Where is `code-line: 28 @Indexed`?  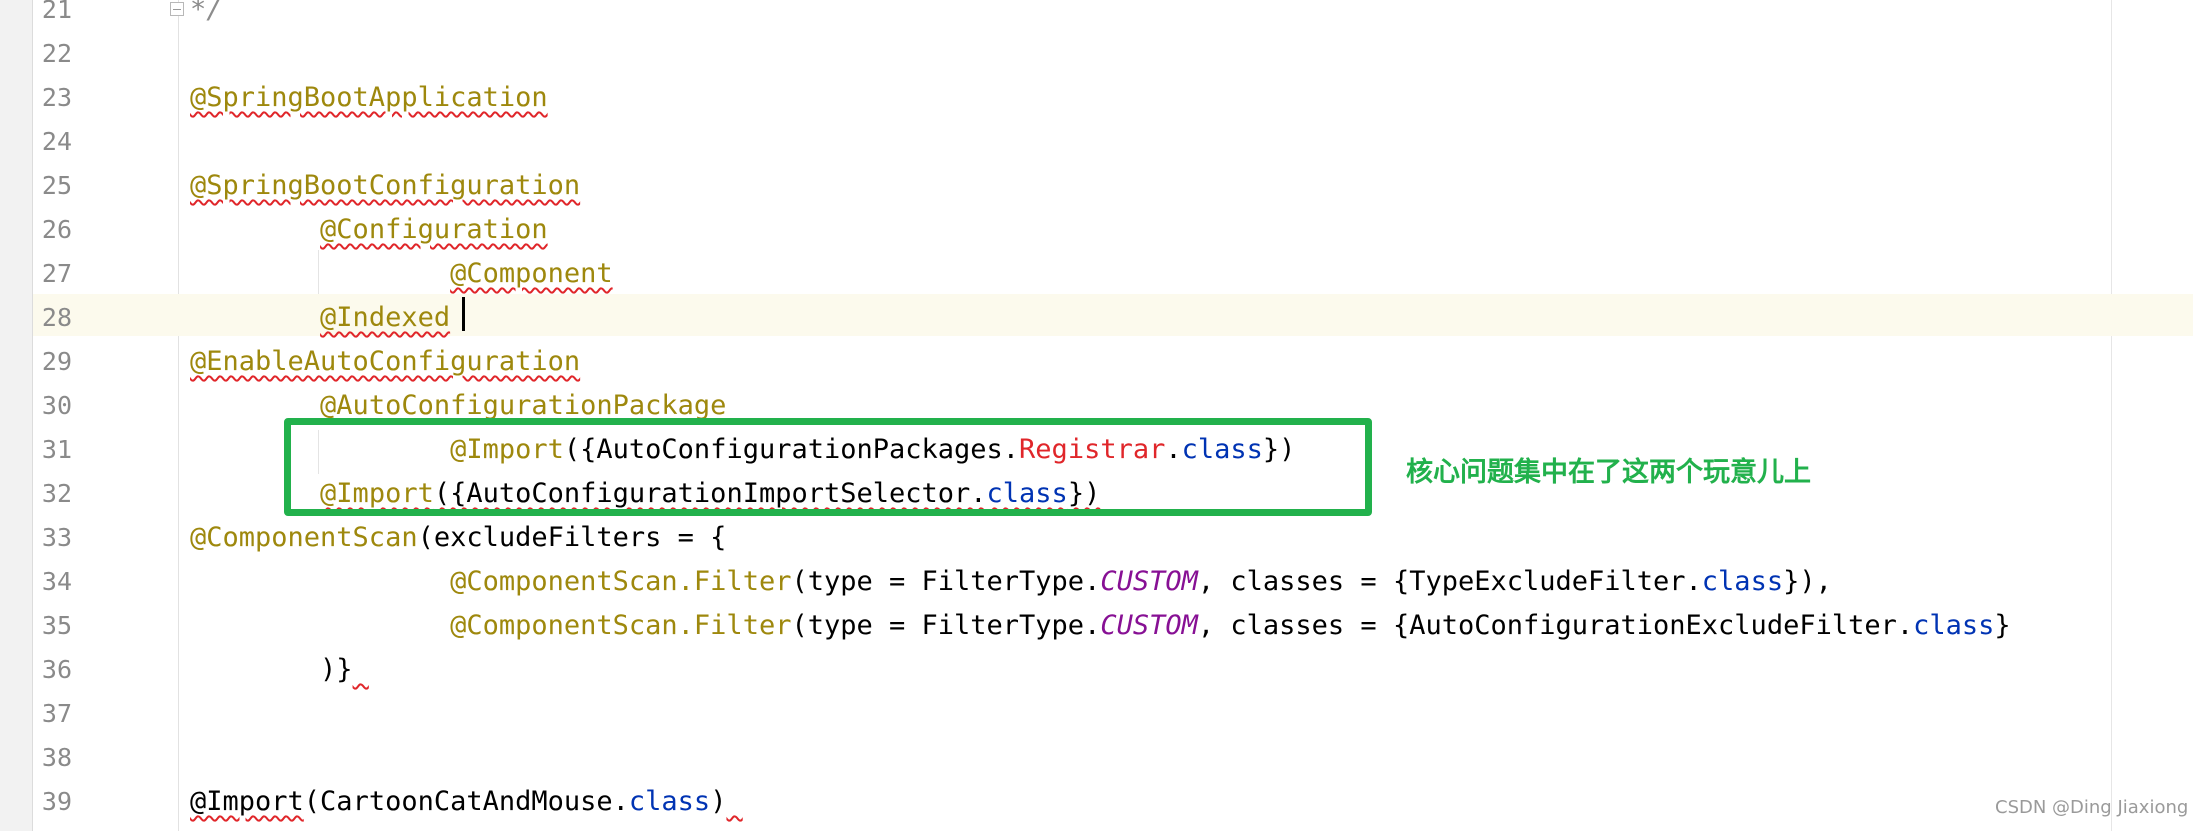 code-line: 28 @Indexed is located at coordinates (1096, 318).